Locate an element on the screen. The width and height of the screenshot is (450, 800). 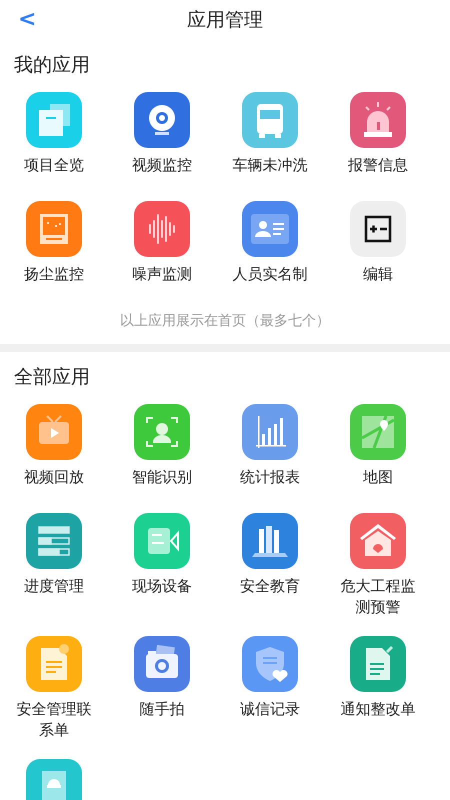
app-button: 诚信记录 is located at coordinates (270, 688).